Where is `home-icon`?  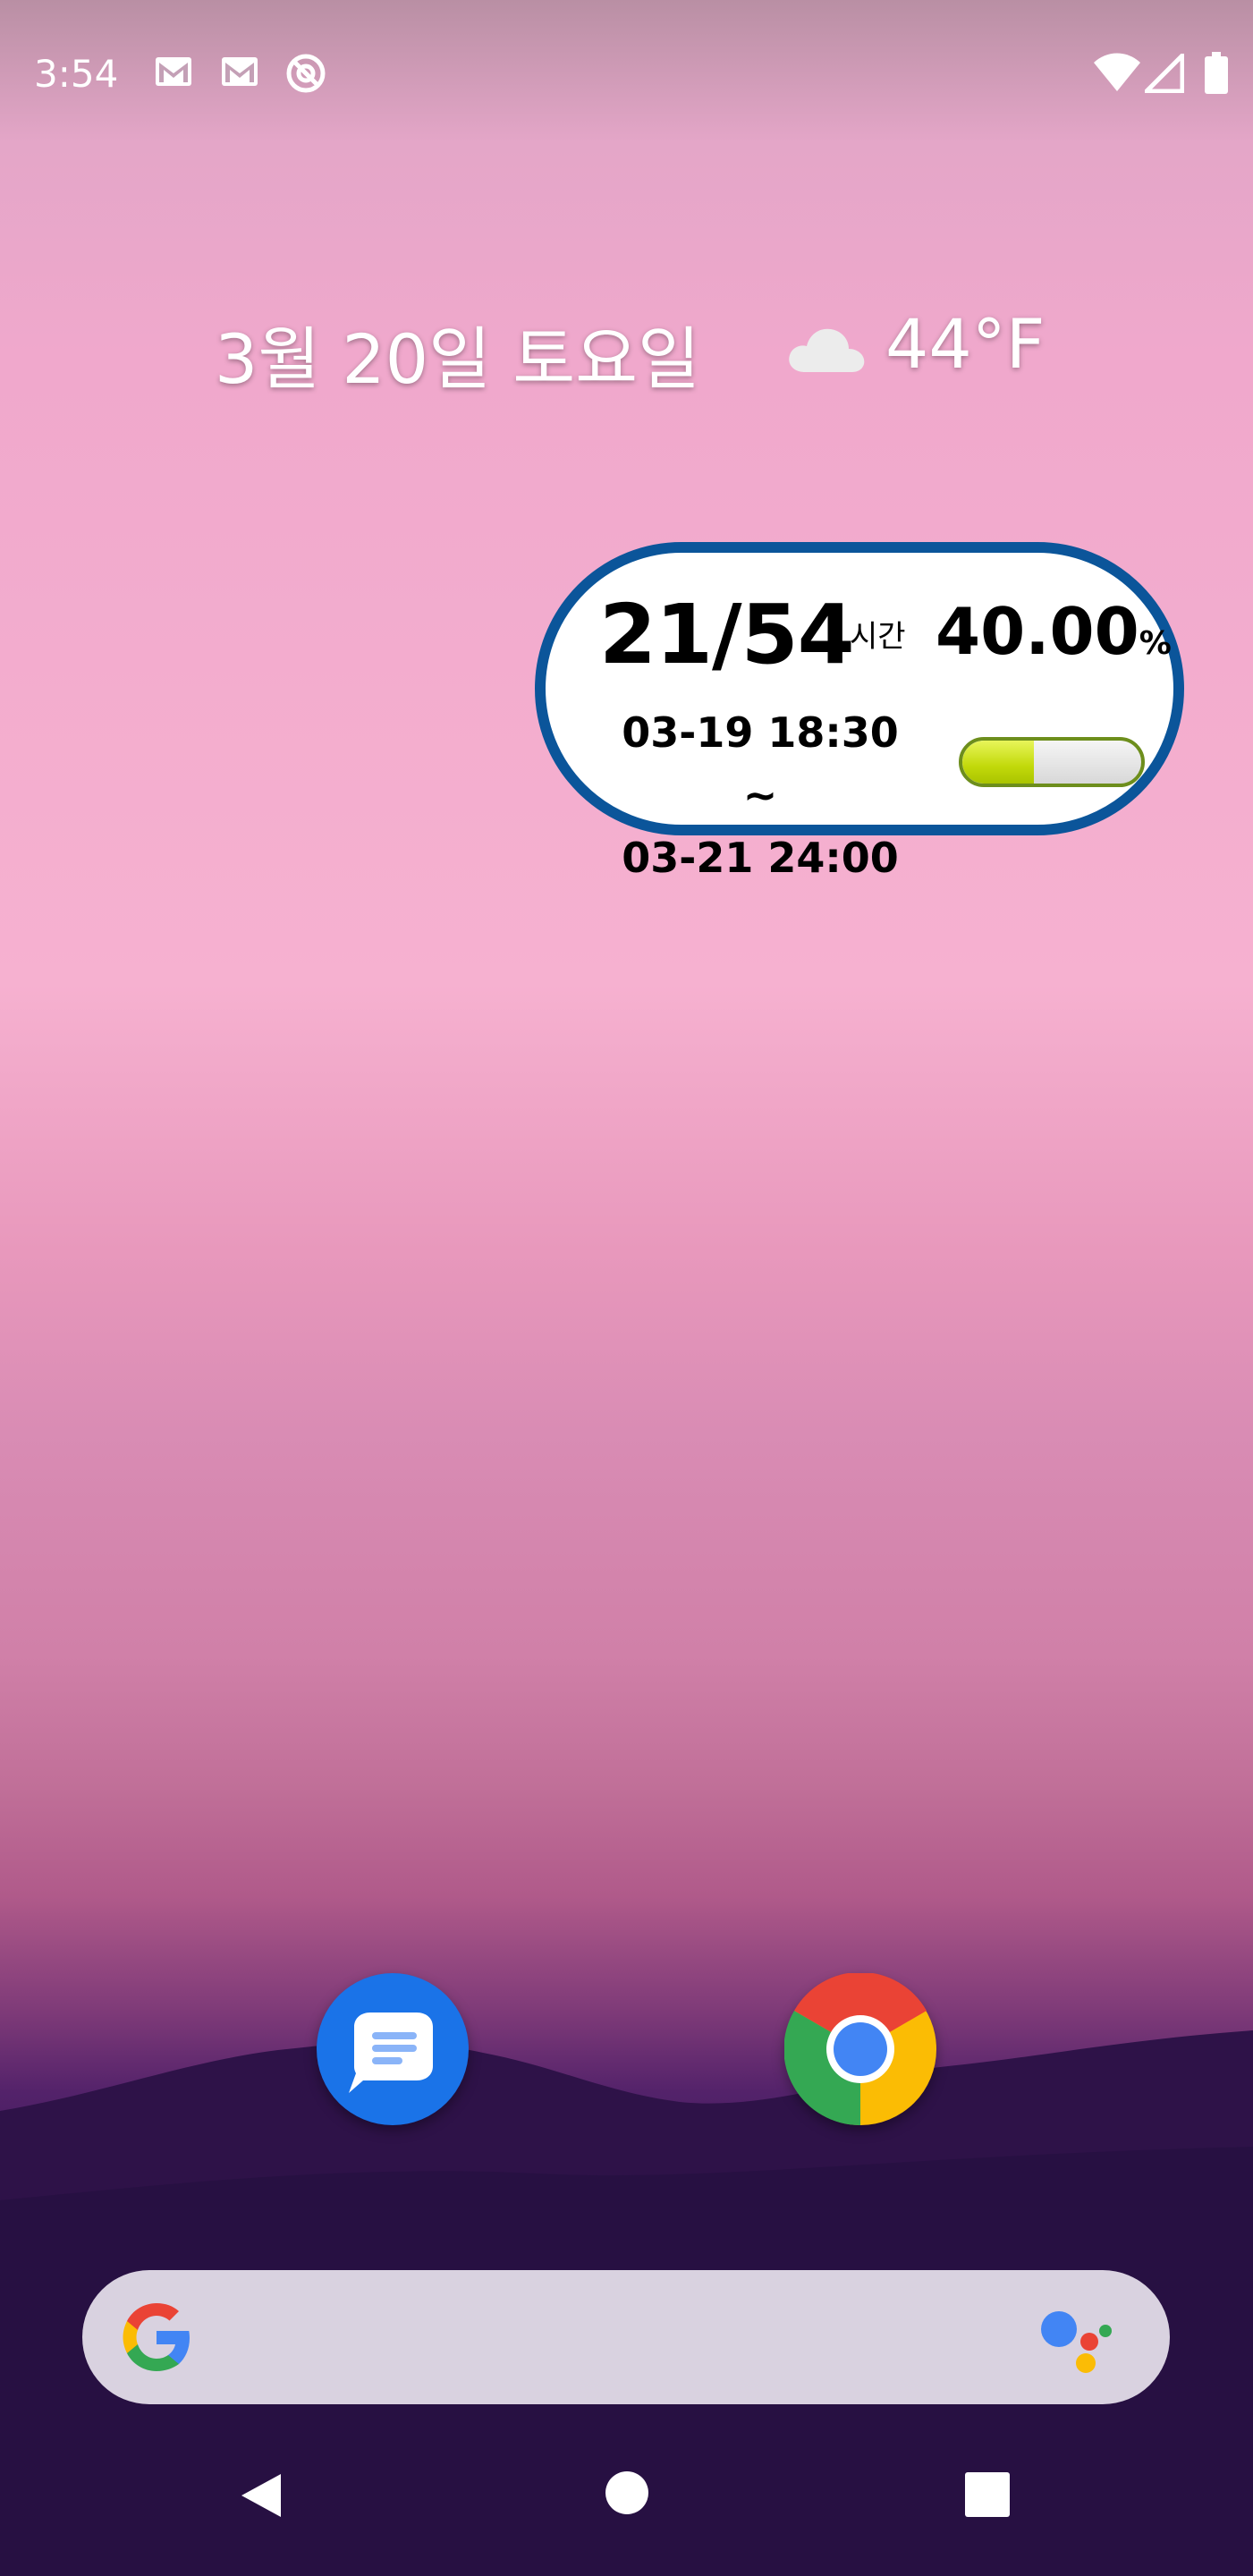
home-icon is located at coordinates (627, 2492).